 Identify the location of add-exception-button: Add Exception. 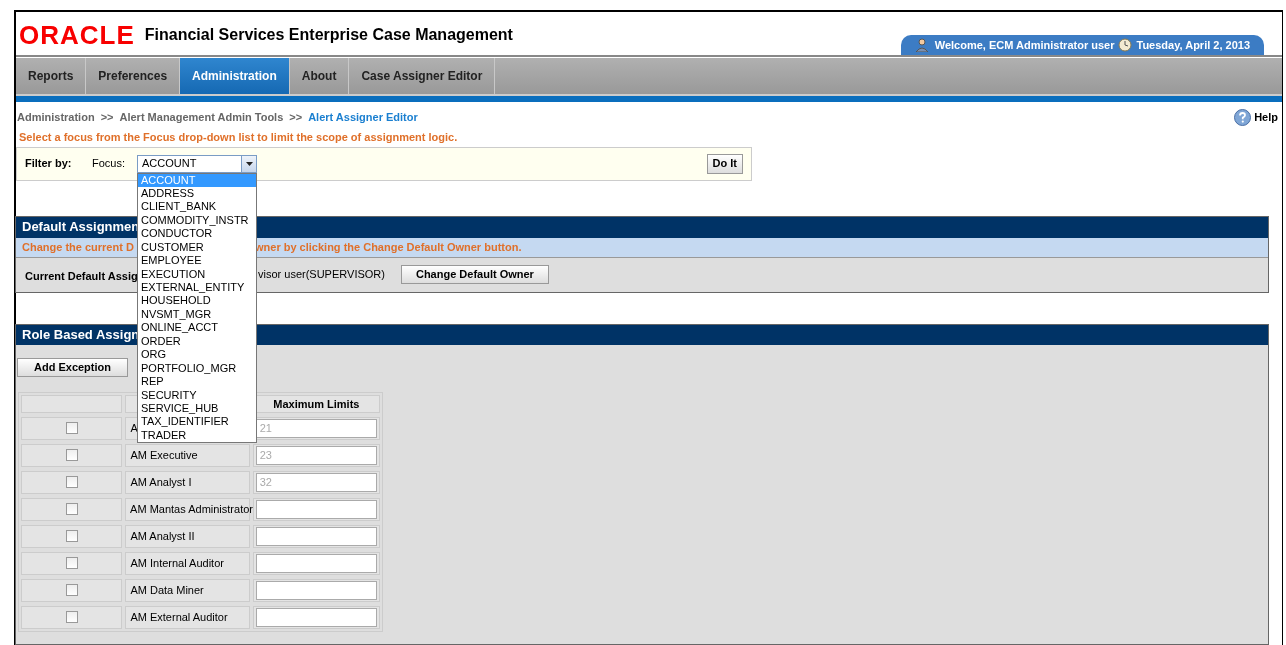
(72, 367).